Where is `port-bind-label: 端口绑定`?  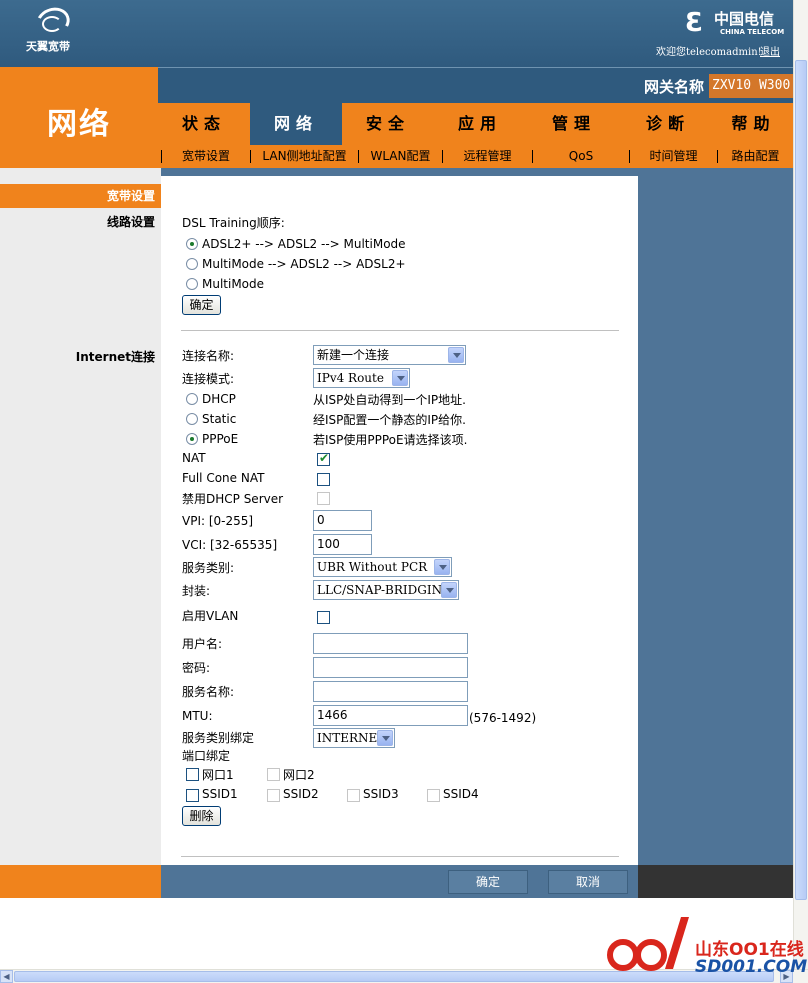 port-bind-label: 端口绑定 is located at coordinates (206, 756).